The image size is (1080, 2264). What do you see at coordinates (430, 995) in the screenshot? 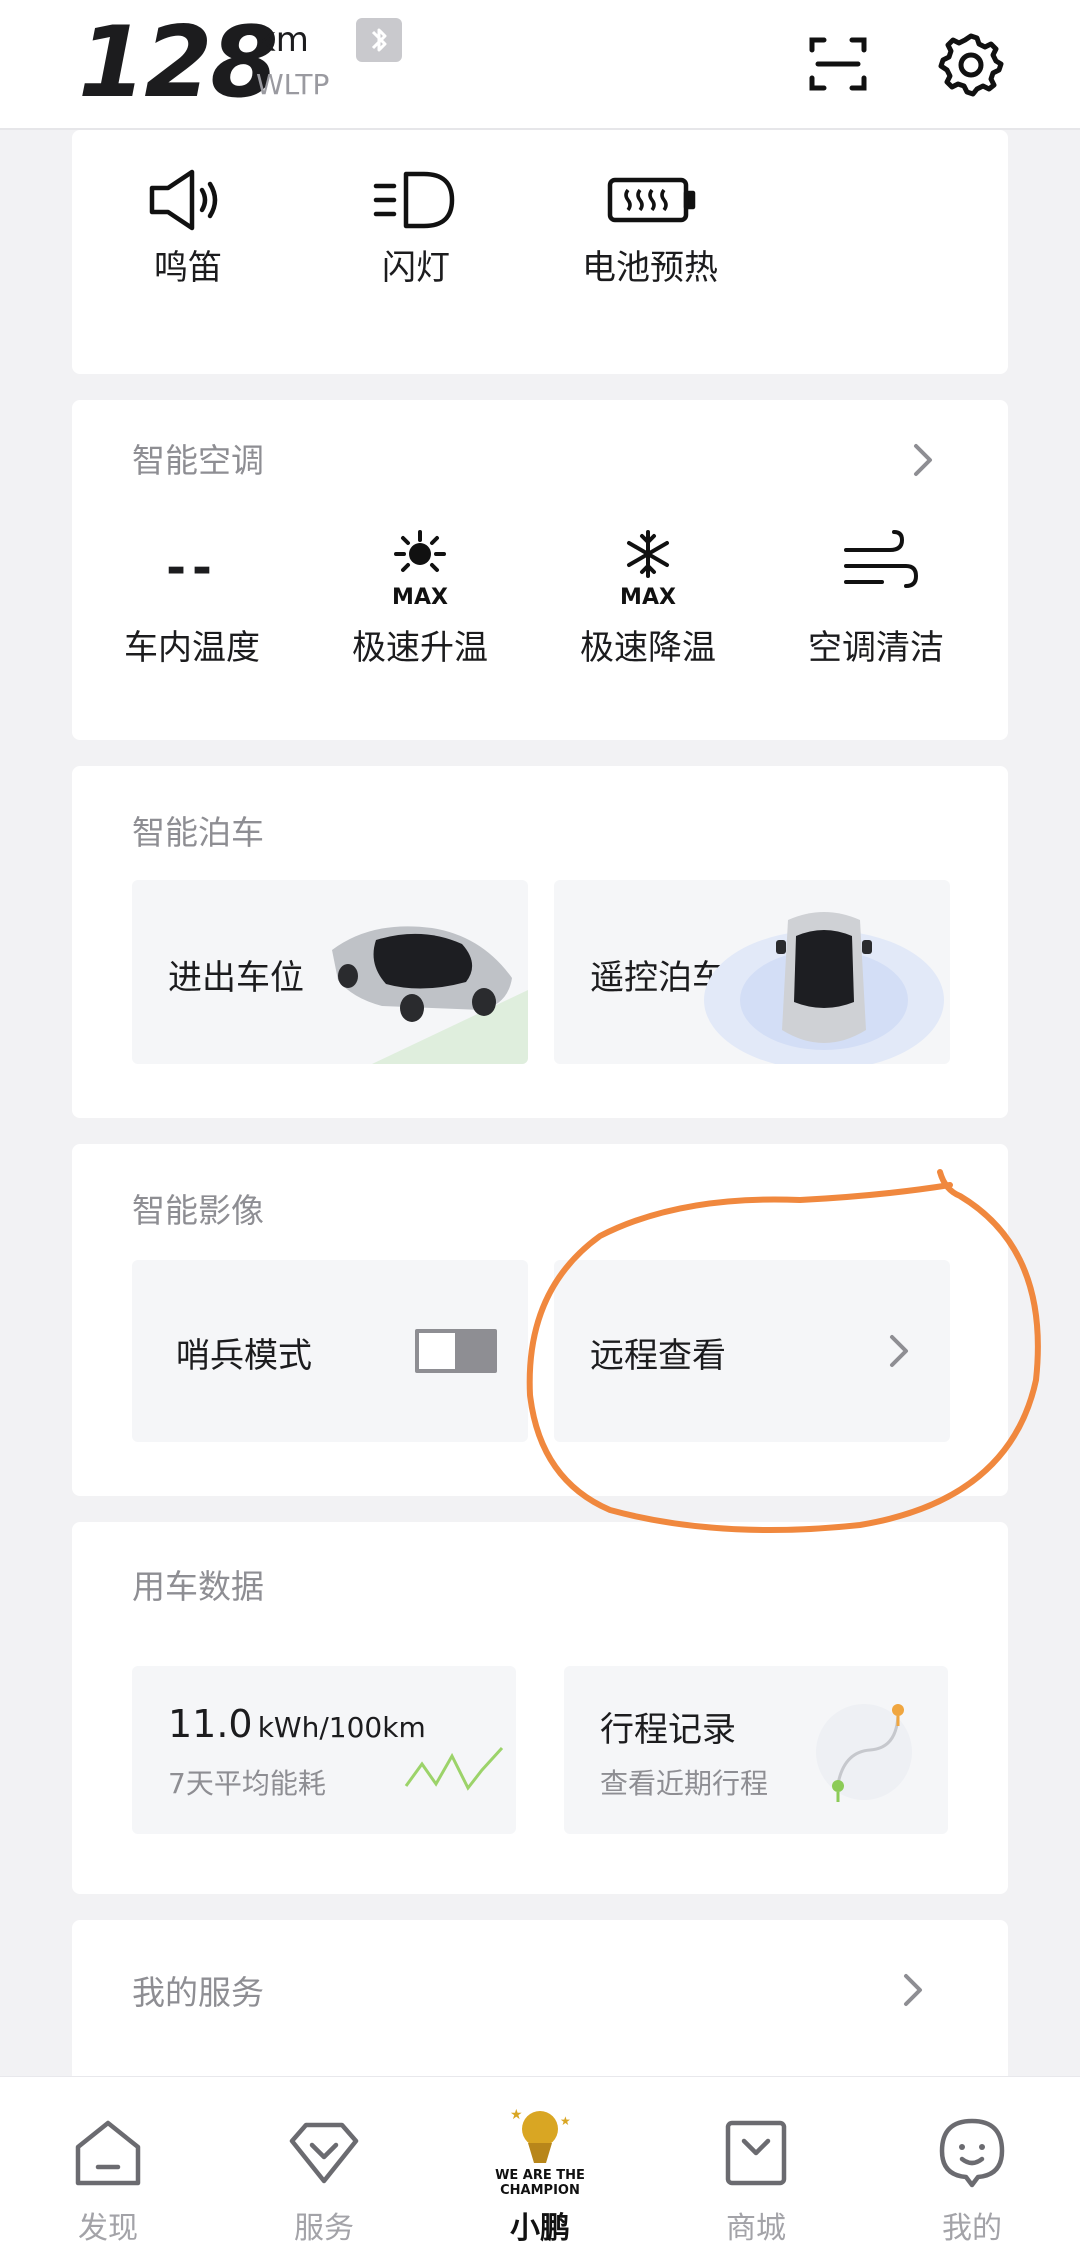
I see `parking-car-illustration` at bounding box center [430, 995].